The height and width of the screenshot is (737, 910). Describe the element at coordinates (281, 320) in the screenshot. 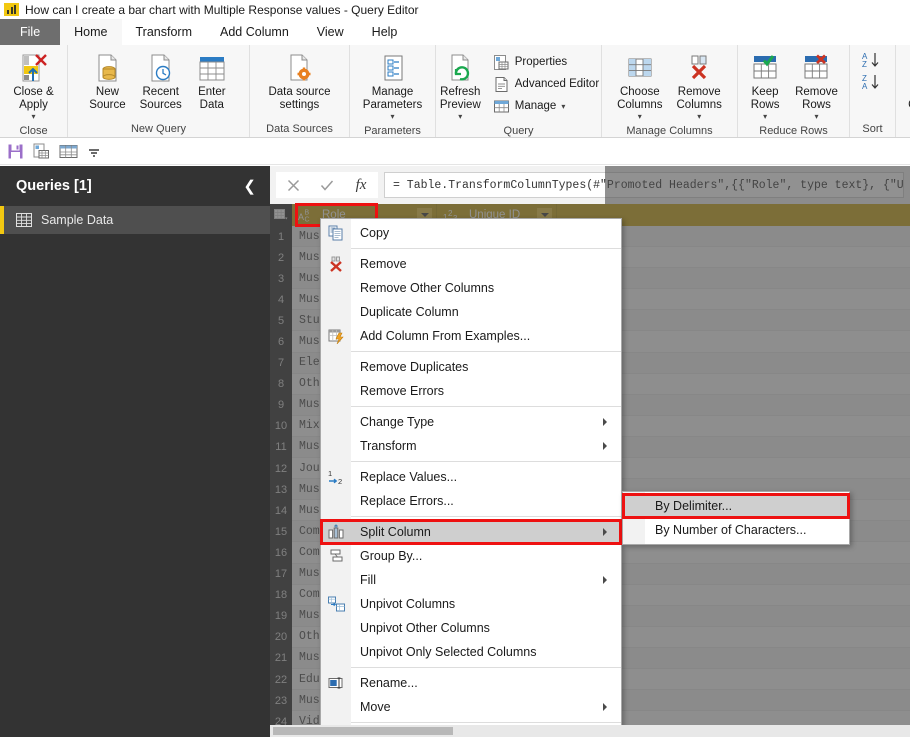

I see `row-number: 5` at that location.